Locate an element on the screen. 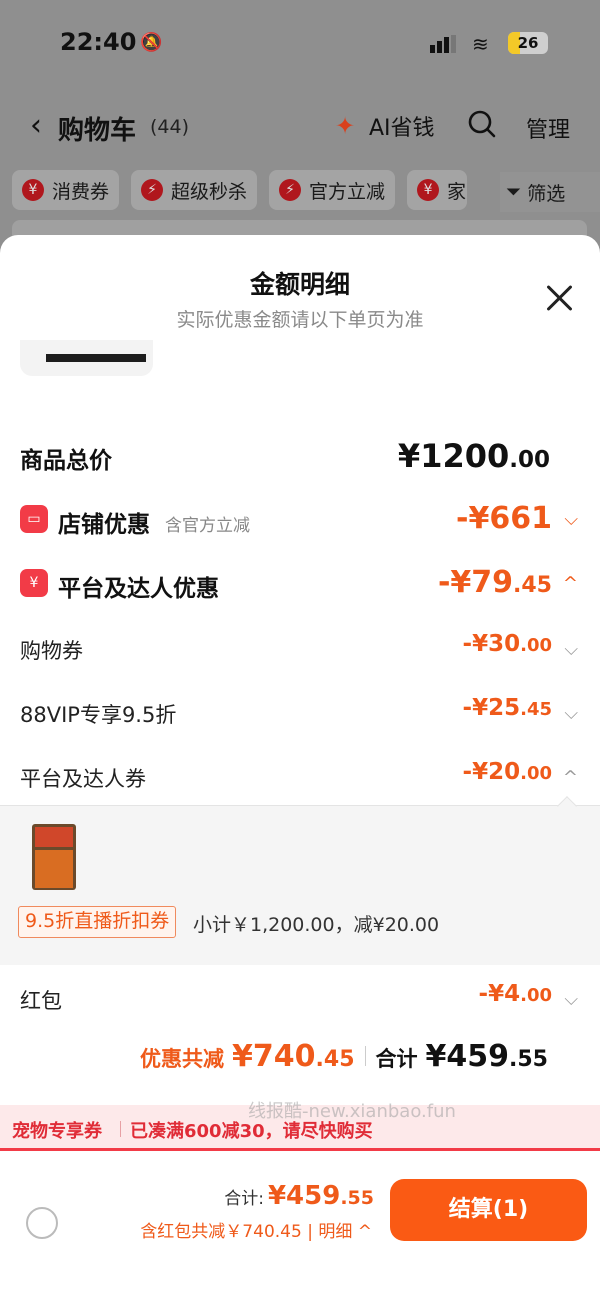  battery-icon: 26 is located at coordinates (528, 43).